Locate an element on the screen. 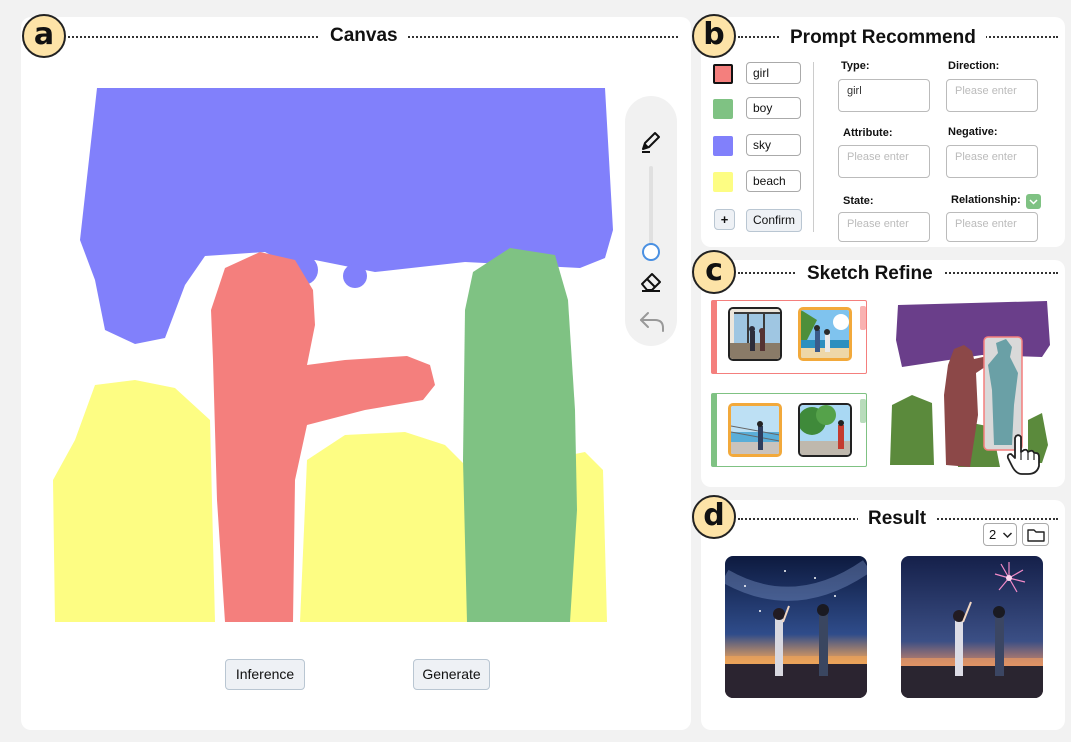 The height and width of the screenshot is (742, 1071). prompt-tag-beach: beach is located at coordinates (773, 181).